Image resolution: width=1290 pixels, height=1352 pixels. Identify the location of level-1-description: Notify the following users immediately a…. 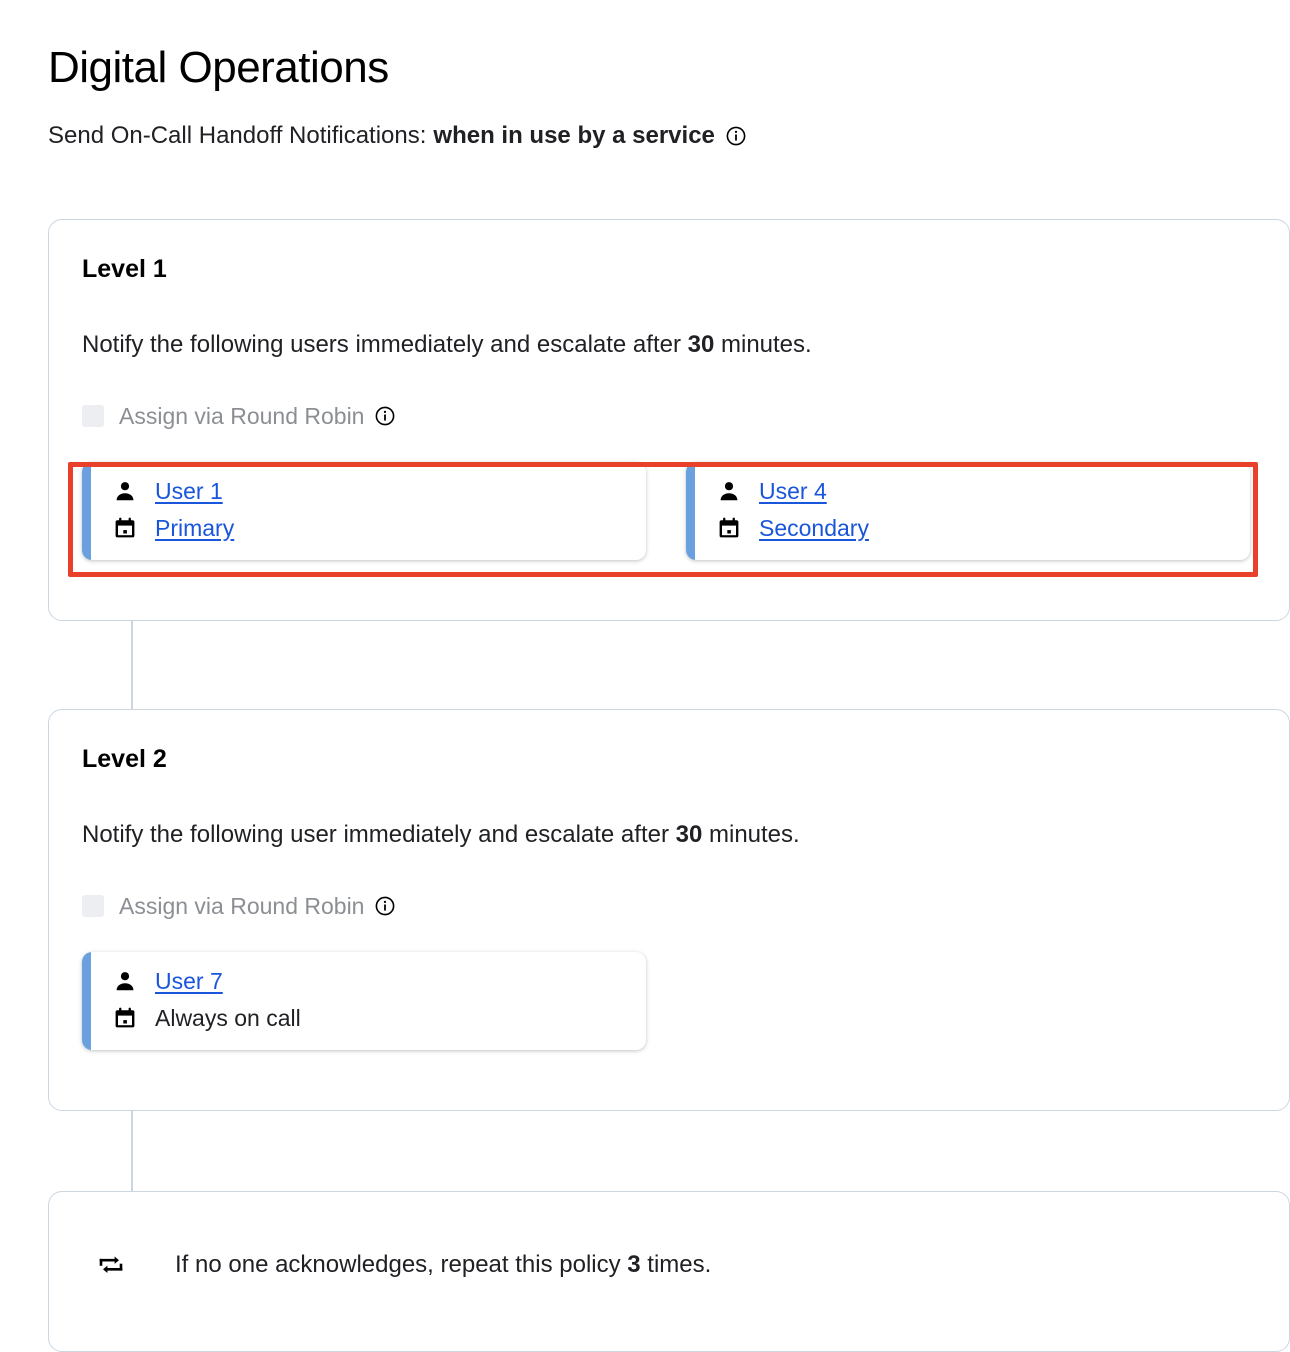
(447, 345).